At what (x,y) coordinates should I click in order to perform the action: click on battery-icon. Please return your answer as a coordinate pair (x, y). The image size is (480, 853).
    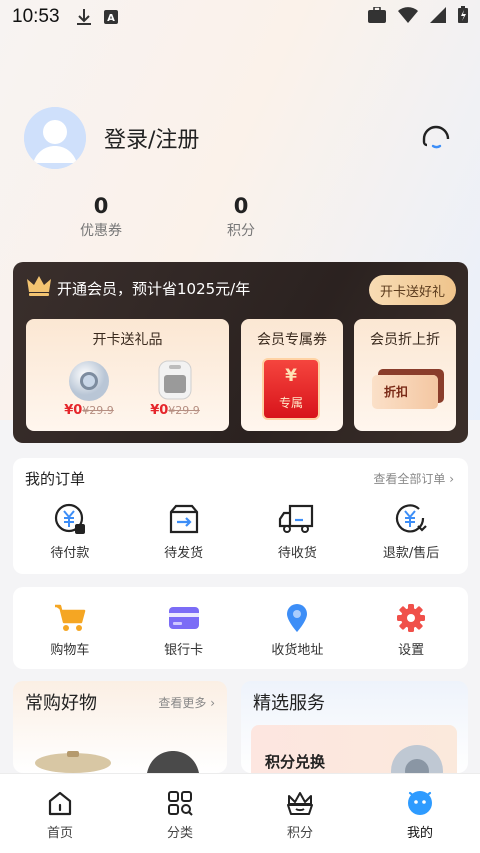
    Looking at the image, I should click on (463, 17).